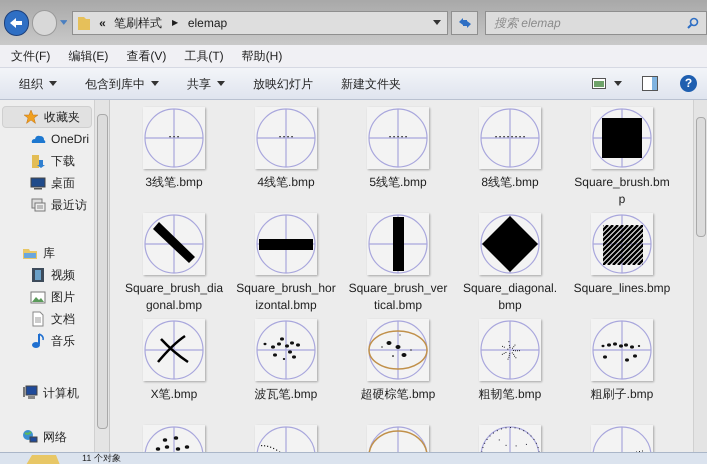  I want to click on file-name: 5线笔.bmp, so click(398, 182).